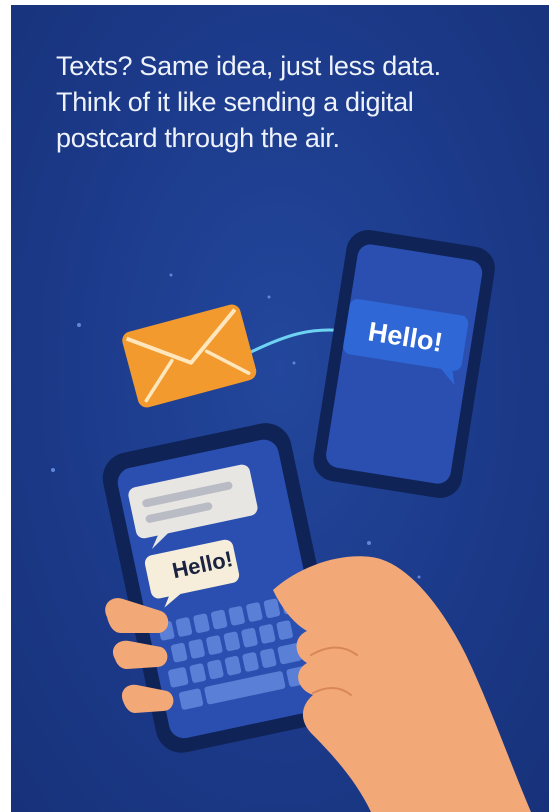 The image size is (549, 812). Describe the element at coordinates (189, 356) in the screenshot. I see `envelope-icon` at that location.